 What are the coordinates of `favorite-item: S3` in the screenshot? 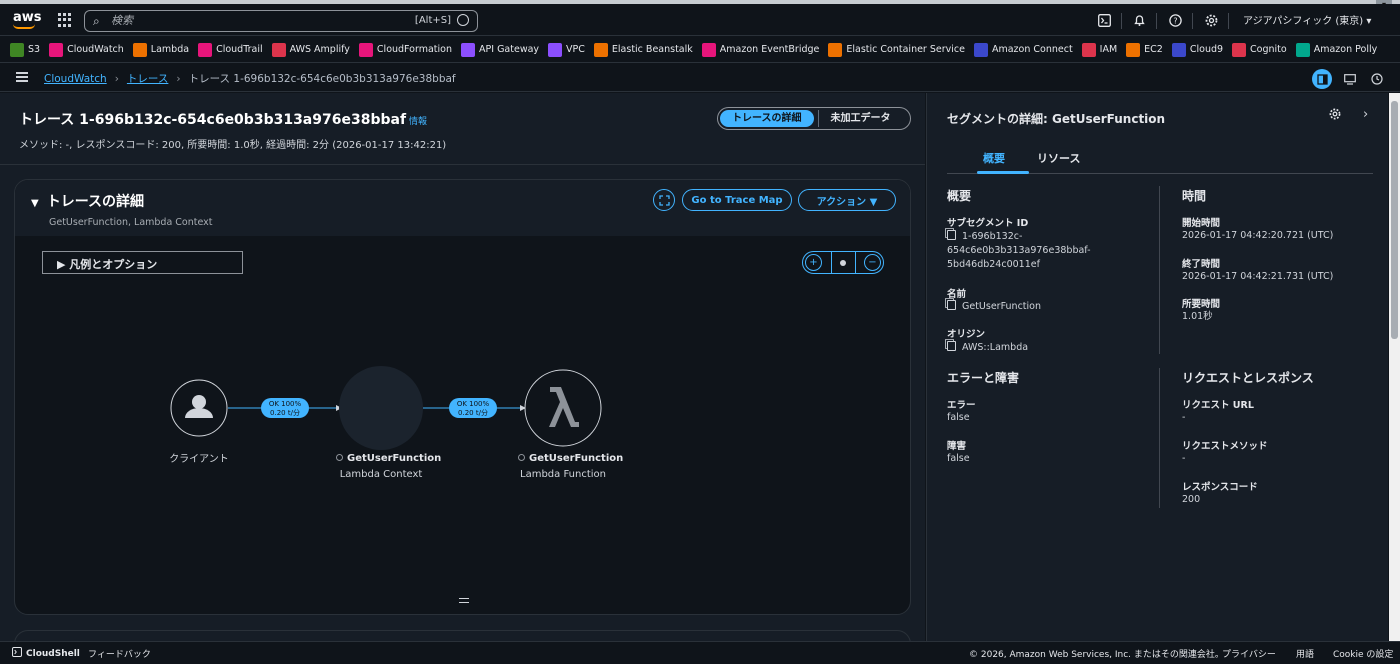 It's located at (25, 49).